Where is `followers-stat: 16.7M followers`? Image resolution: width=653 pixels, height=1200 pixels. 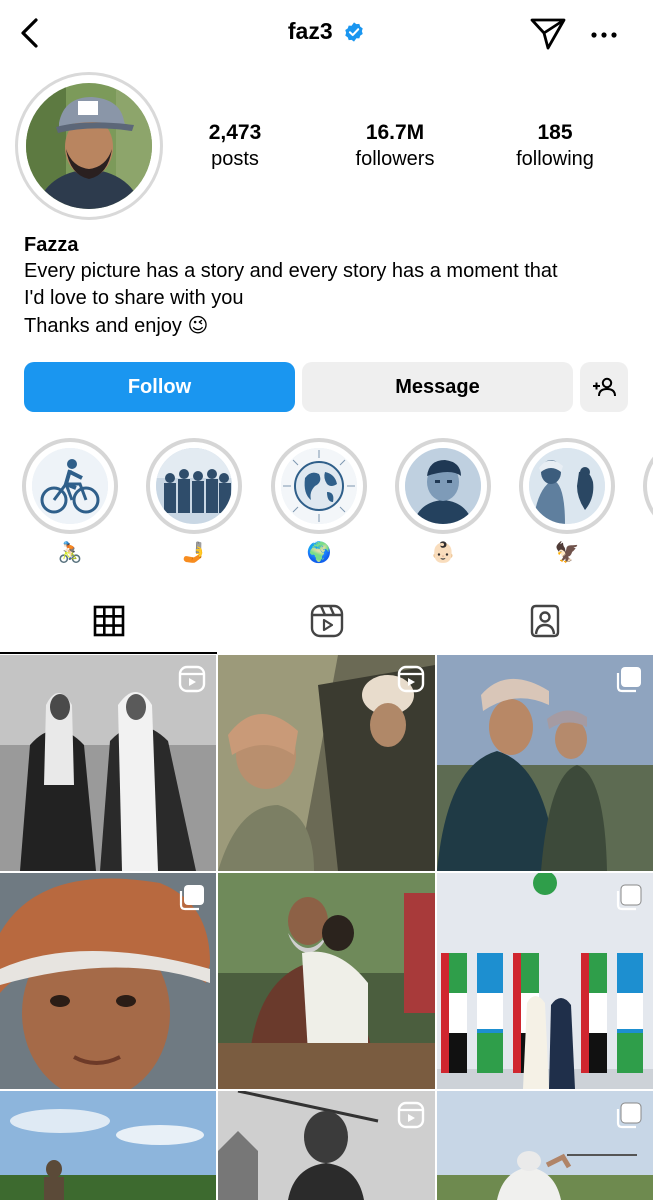
followers-stat: 16.7M followers is located at coordinates (395, 146).